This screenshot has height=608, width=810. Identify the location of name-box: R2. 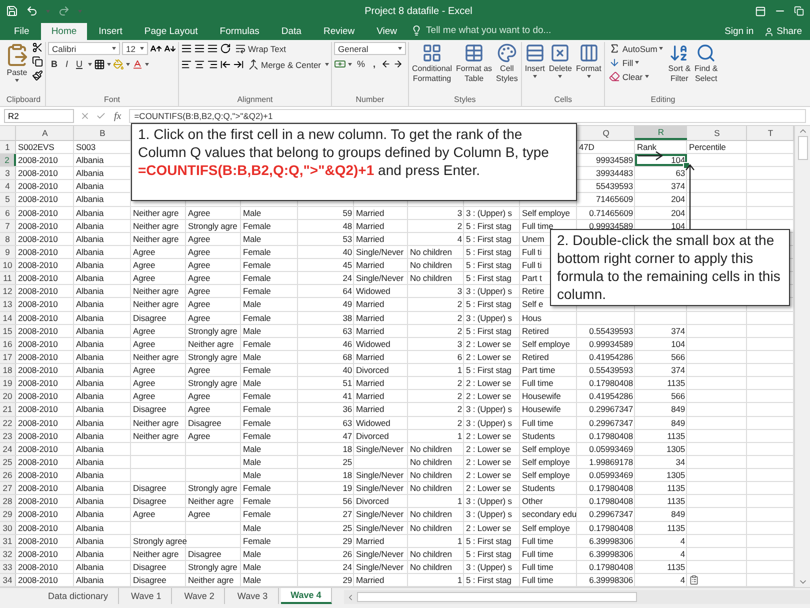
(39, 116).